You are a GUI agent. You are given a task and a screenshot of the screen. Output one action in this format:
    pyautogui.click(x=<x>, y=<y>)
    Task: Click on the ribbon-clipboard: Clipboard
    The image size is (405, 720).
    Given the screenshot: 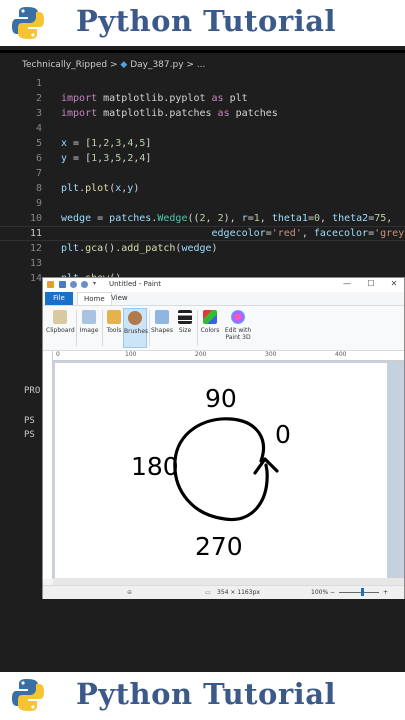 What is the action you would take?
    pyautogui.click(x=60, y=328)
    